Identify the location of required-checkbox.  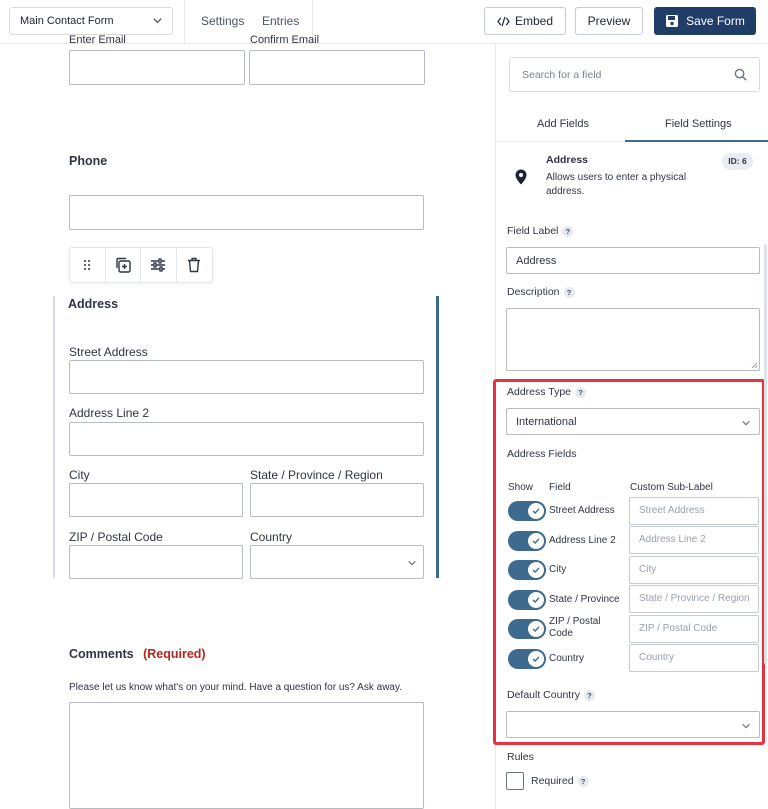
(515, 781).